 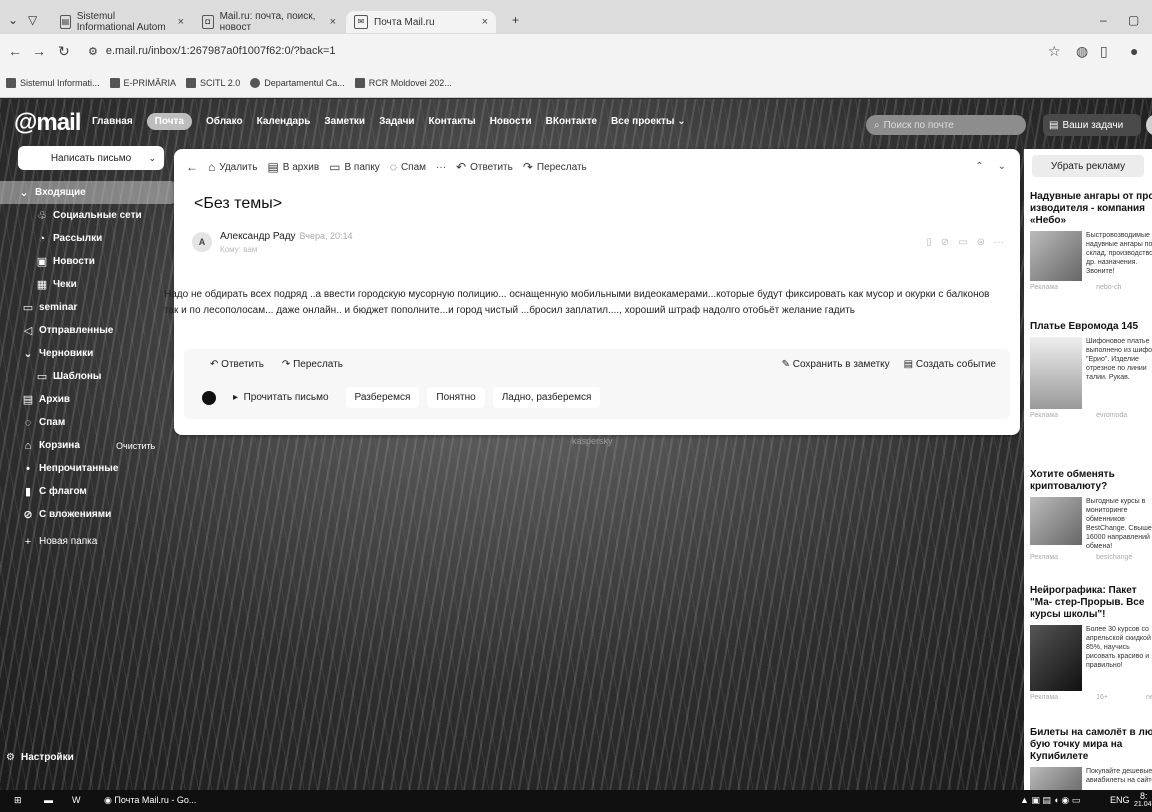 I want to click on compose-button: Написать письмо ⌄, so click(x=91, y=158).